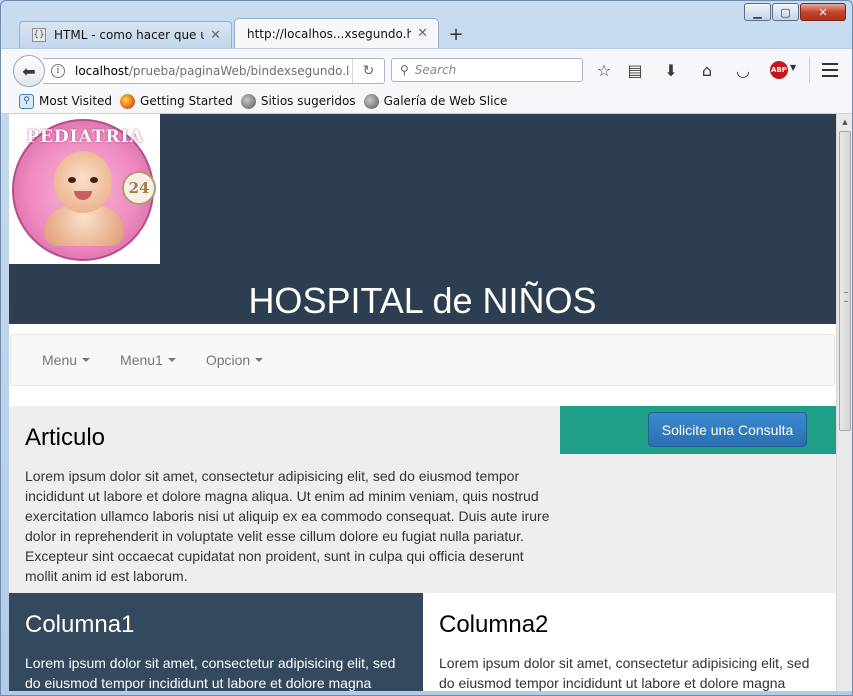  Describe the element at coordinates (139, 188) in the screenshot. I see `logo-badge-24: 24` at that location.